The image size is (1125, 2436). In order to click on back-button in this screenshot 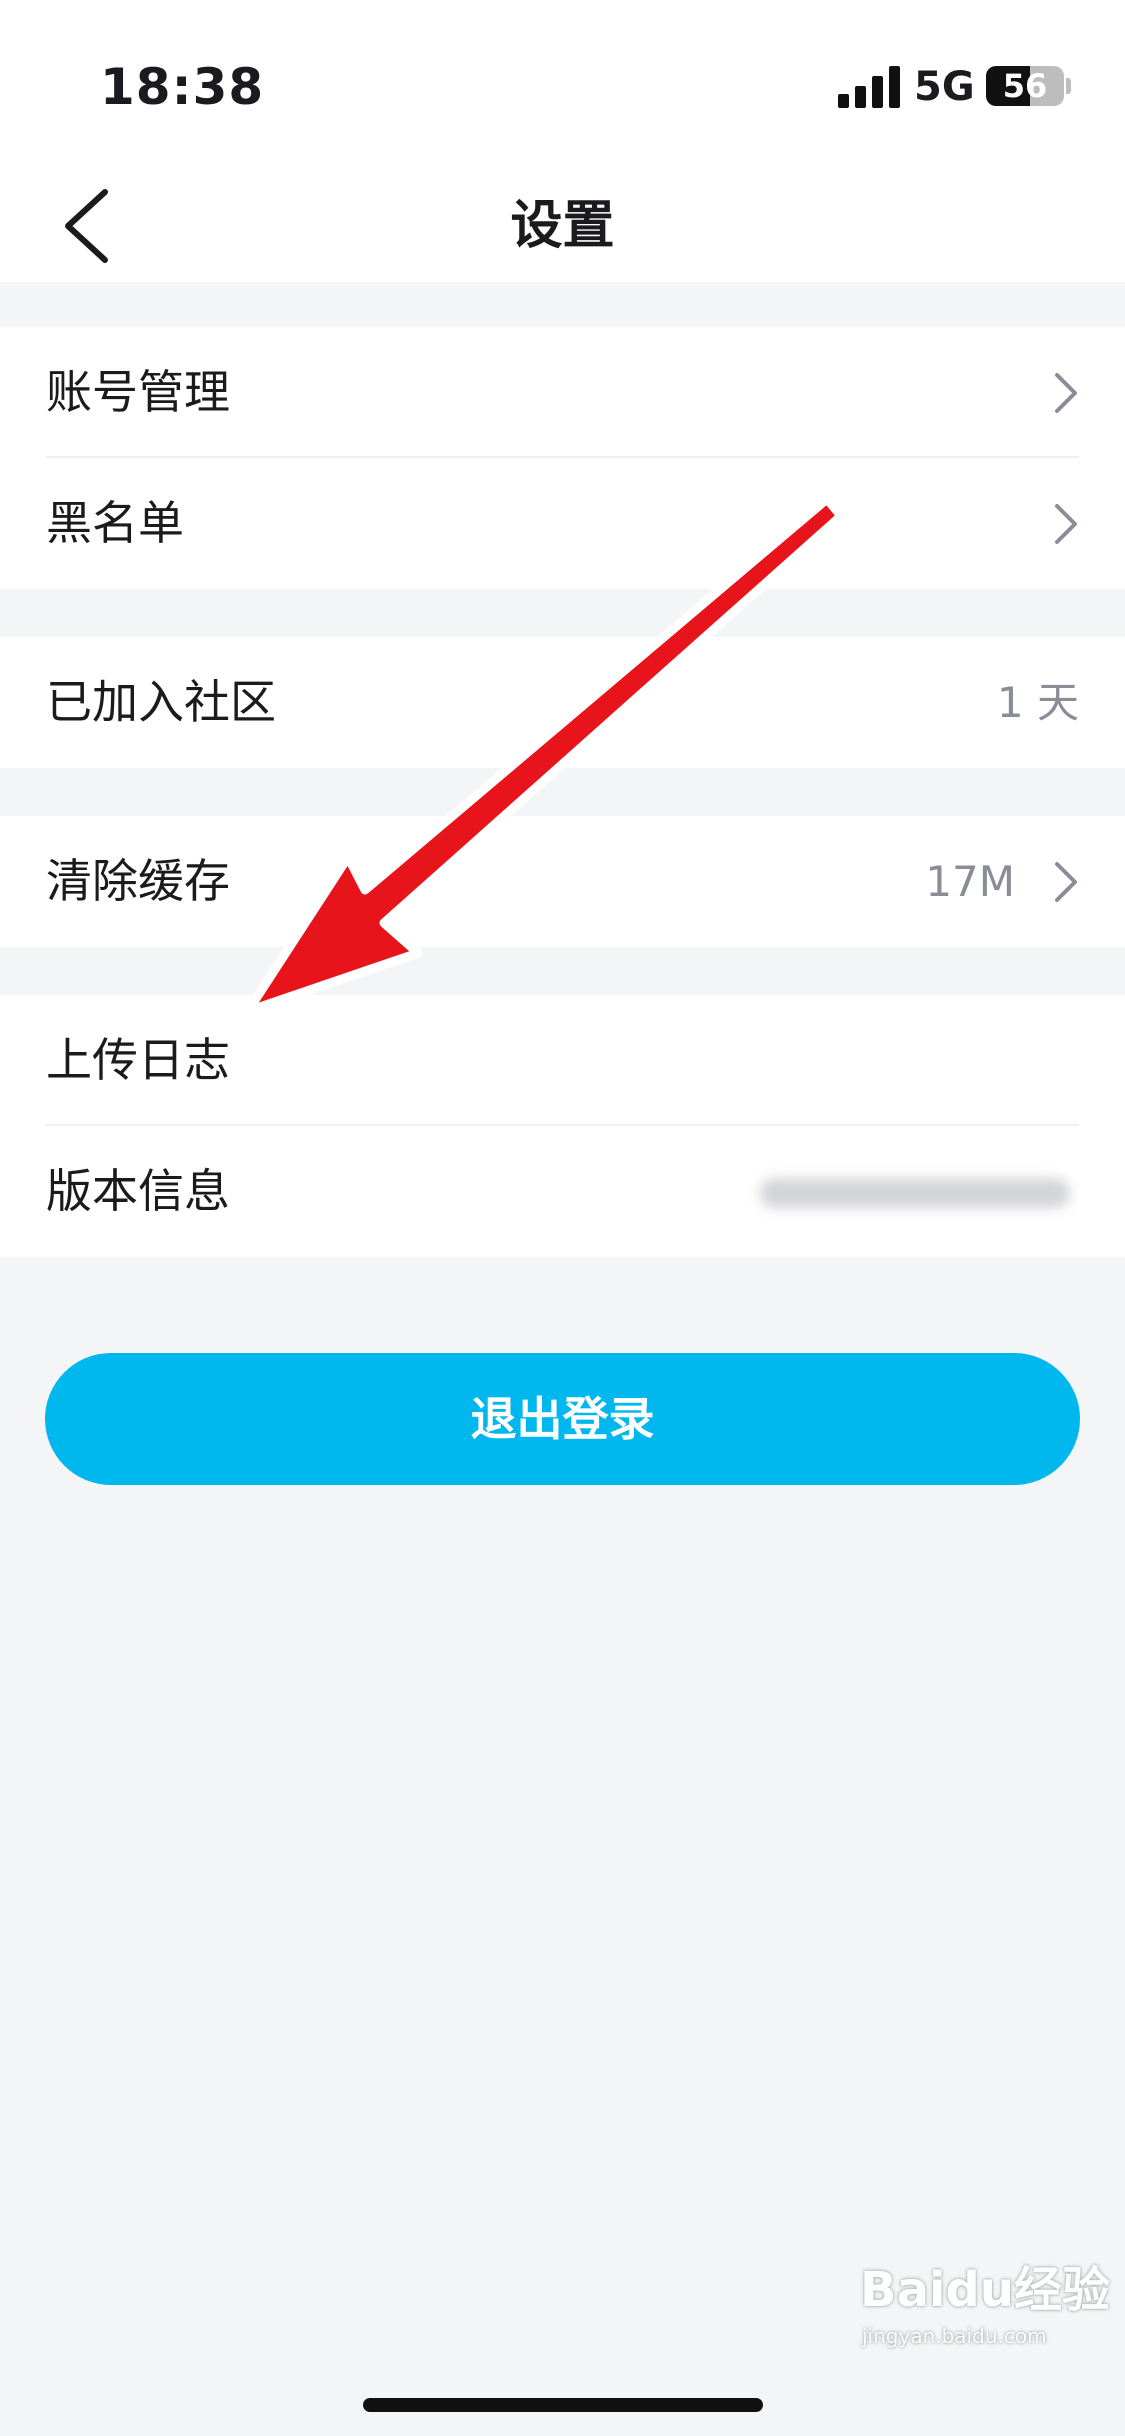, I will do `click(95, 226)`.